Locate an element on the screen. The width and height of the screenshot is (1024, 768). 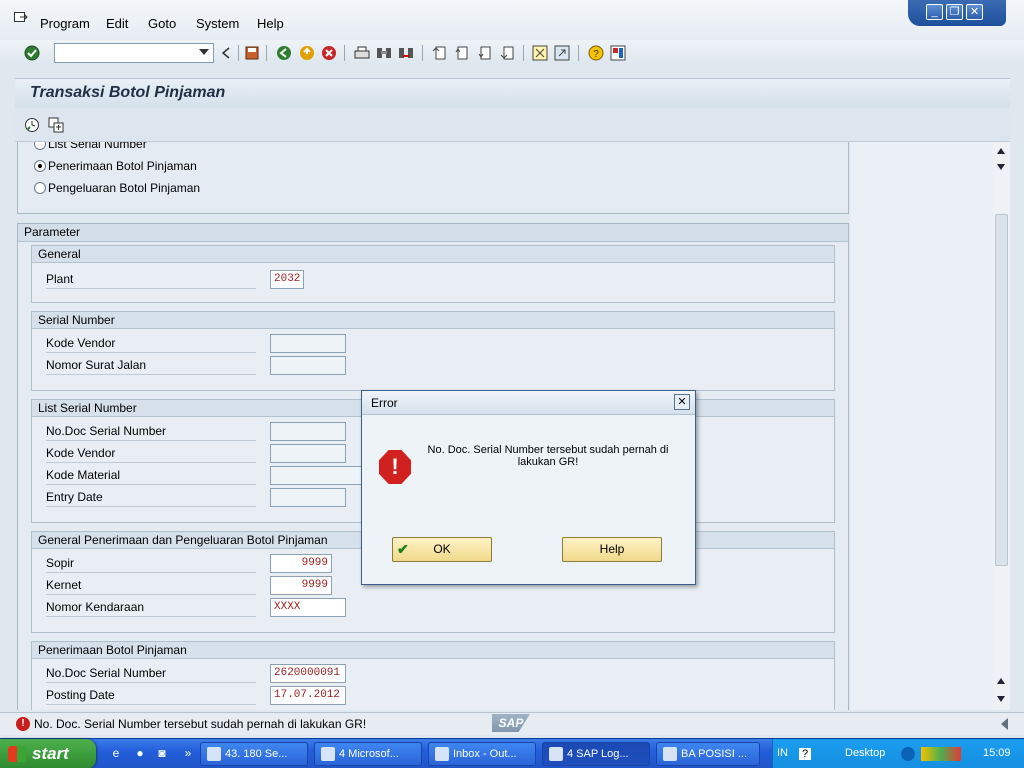
ok-button-label: OK is located at coordinates (442, 549).